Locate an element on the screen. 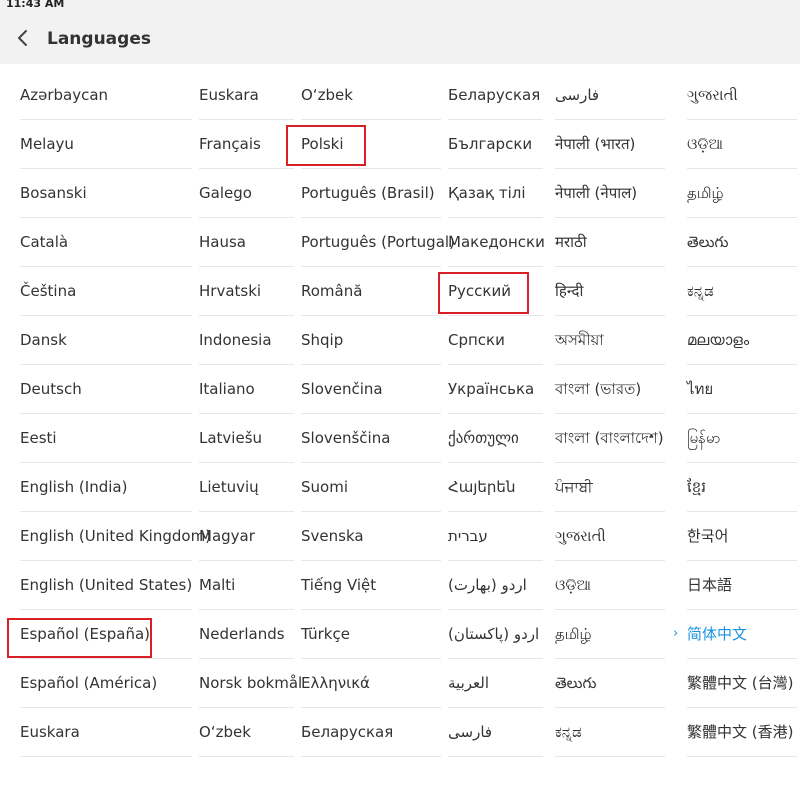 This screenshot has width=800, height=800. language-item: Български is located at coordinates (495, 144).